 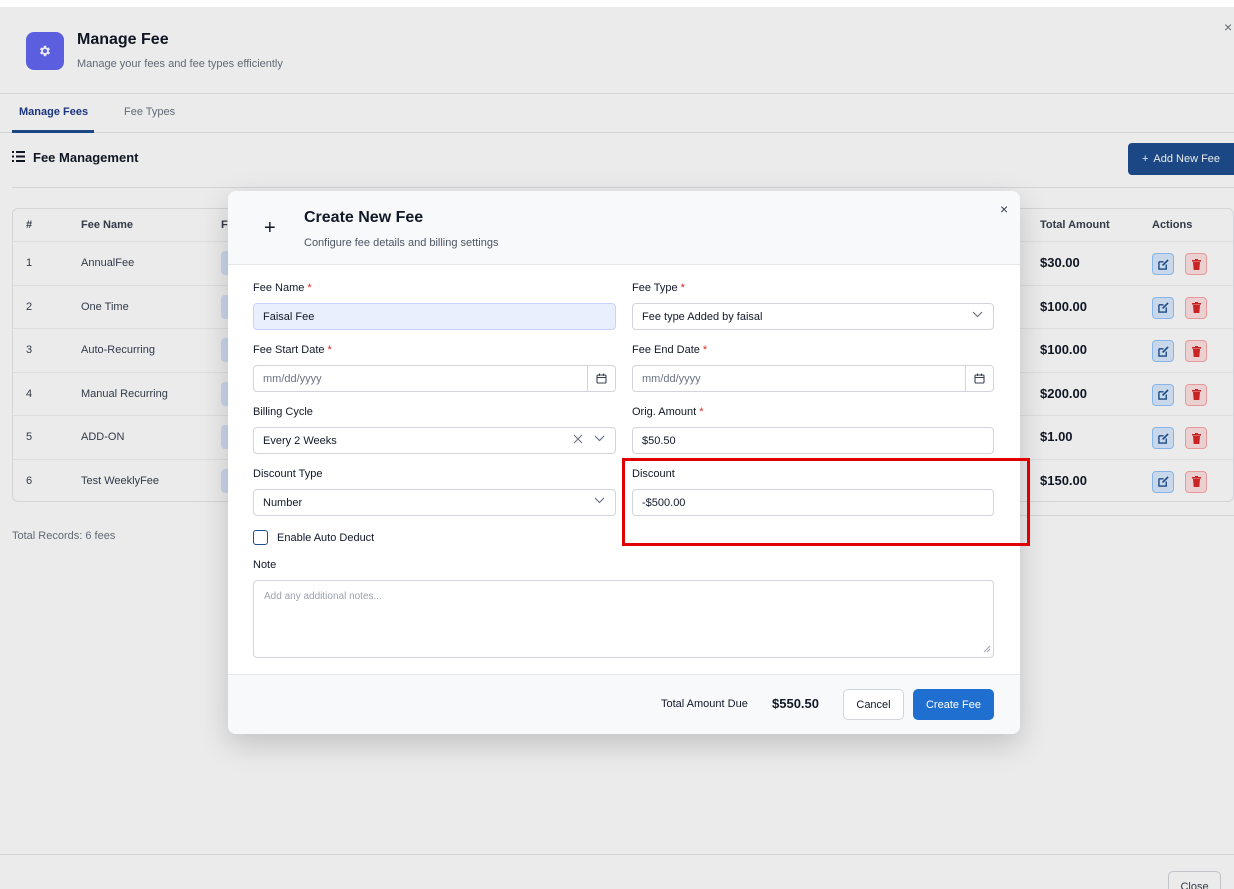 What do you see at coordinates (270, 228) in the screenshot?
I see `plus-icon: +` at bounding box center [270, 228].